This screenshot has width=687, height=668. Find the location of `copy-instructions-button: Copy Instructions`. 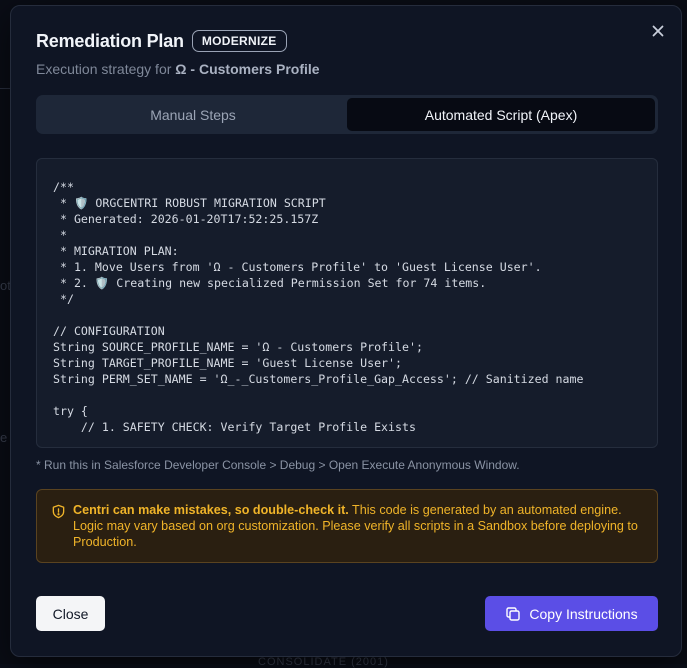

copy-instructions-button: Copy Instructions is located at coordinates (571, 613).